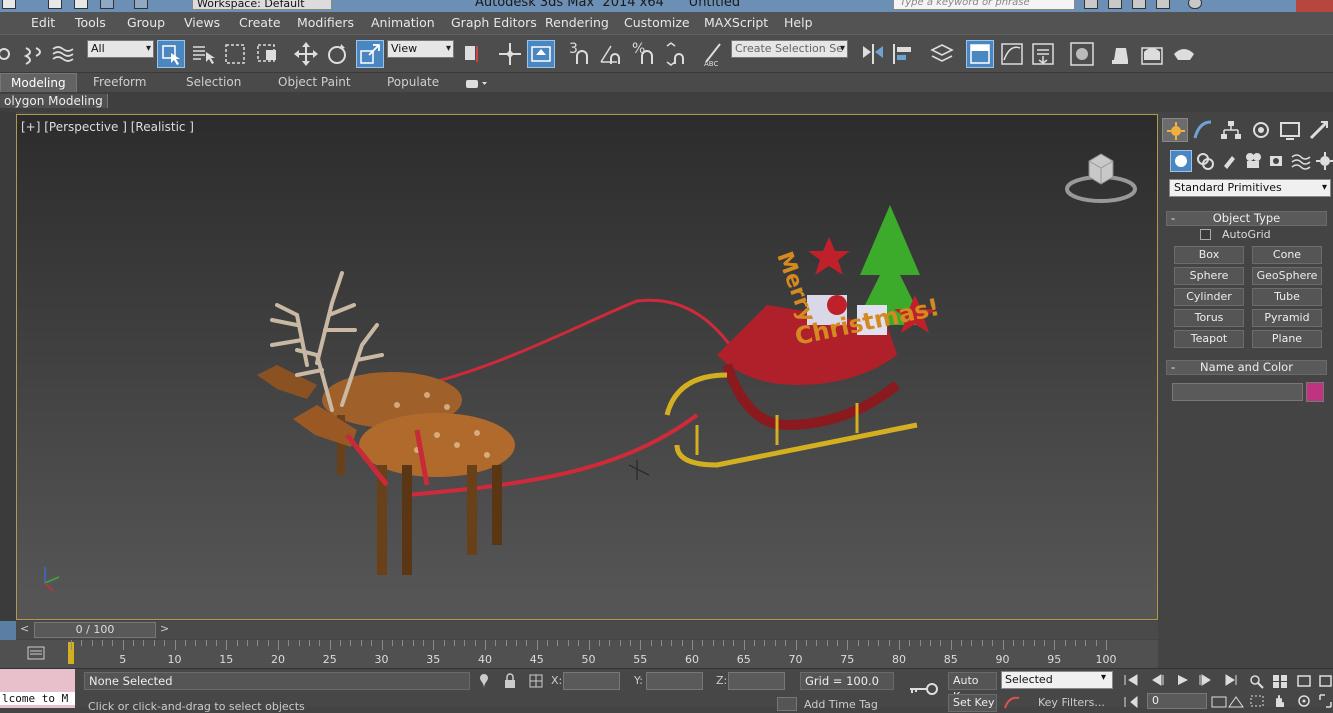  I want to click on spinner-snap-icon, so click(675, 54).